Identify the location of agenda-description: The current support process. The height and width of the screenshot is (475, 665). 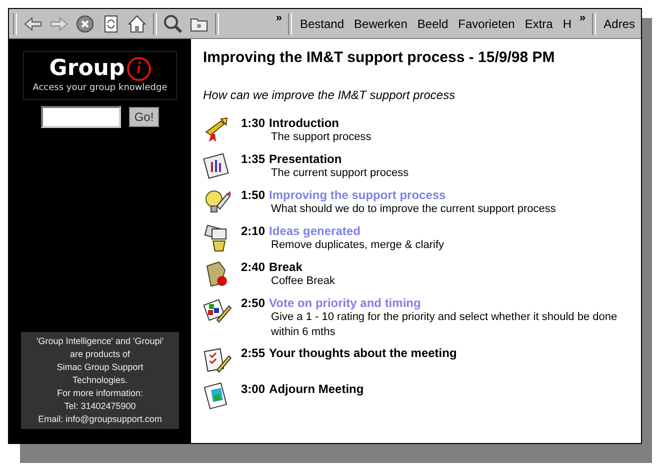
(339, 173).